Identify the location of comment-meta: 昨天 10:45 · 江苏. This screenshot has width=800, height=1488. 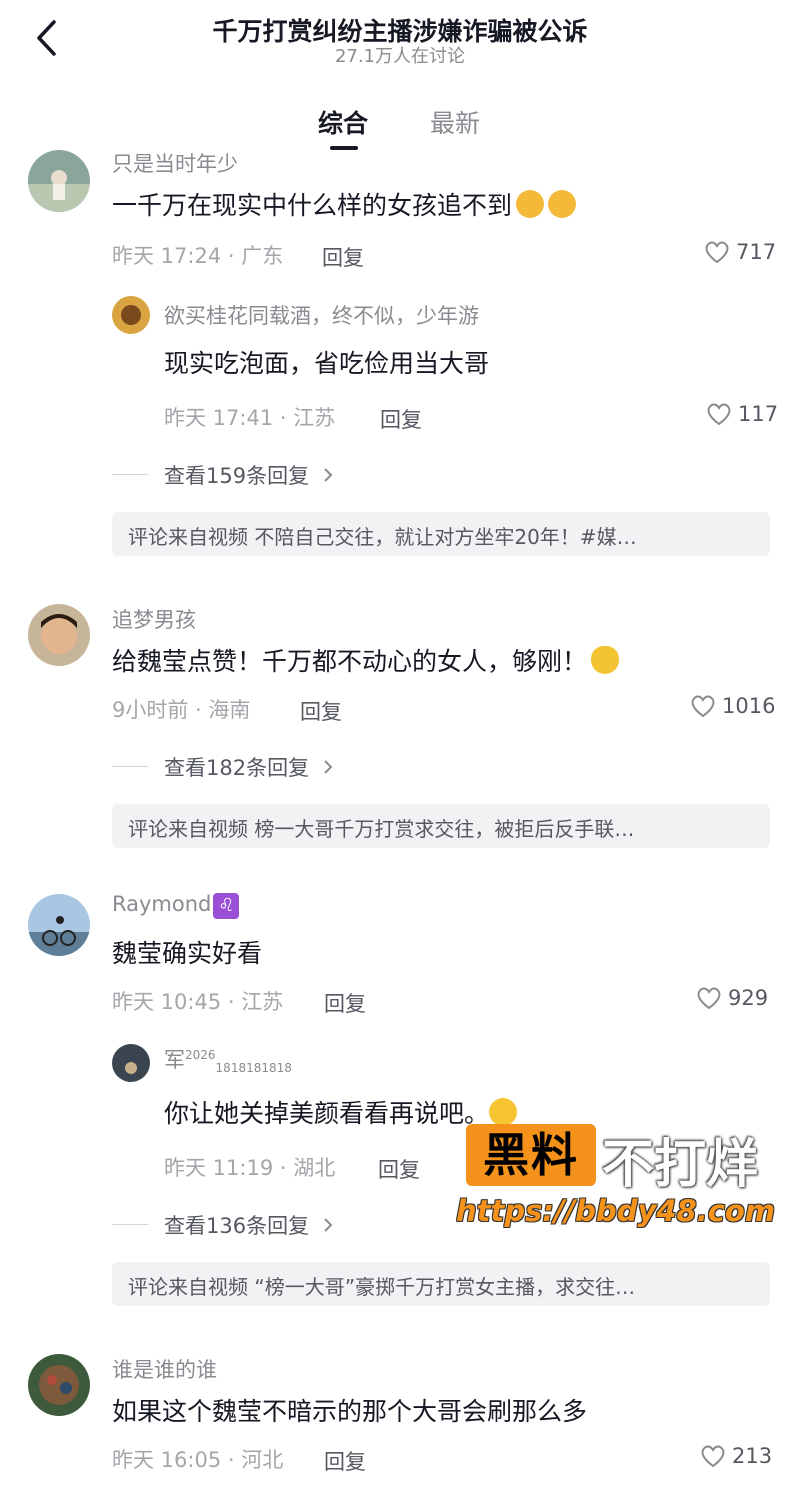
(198, 1002).